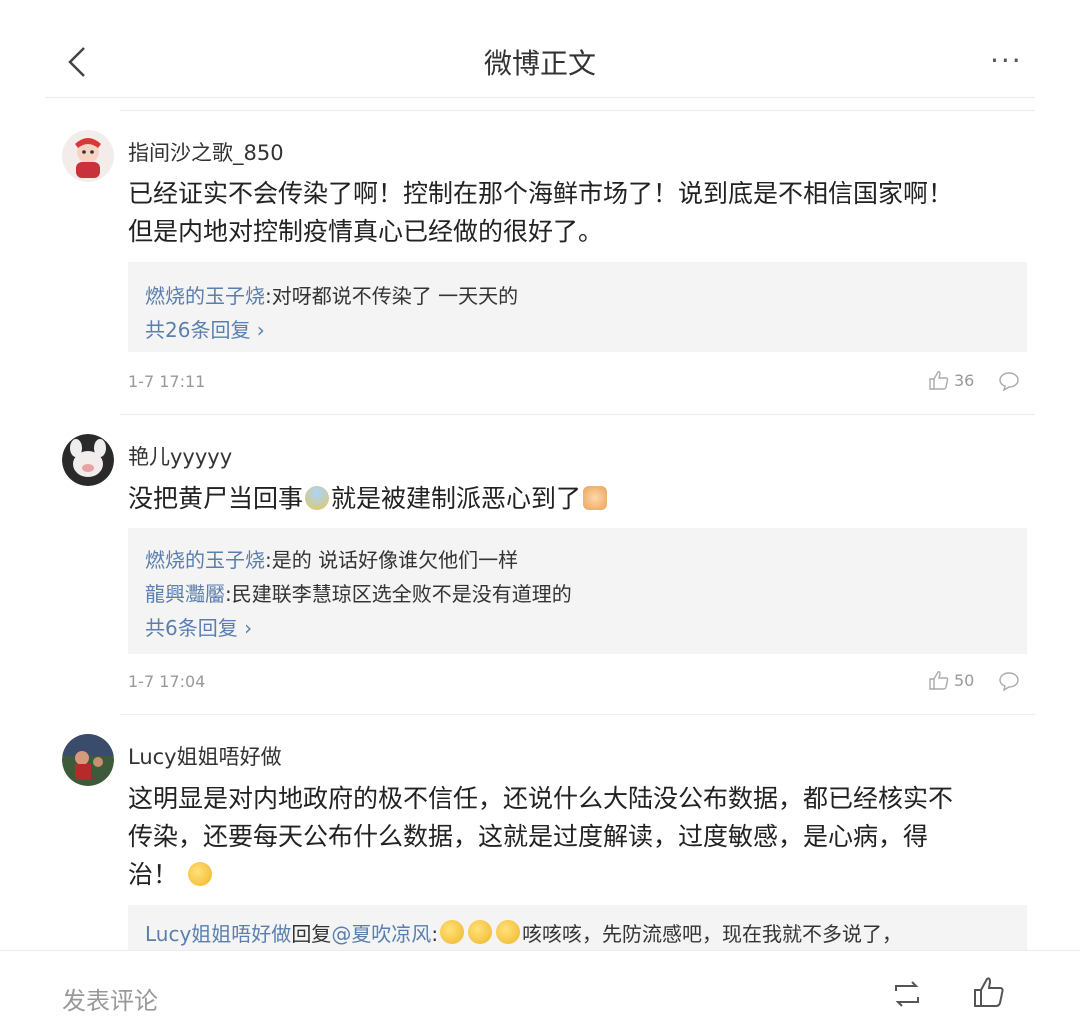  I want to click on more-icon: ···, so click(1006, 60).